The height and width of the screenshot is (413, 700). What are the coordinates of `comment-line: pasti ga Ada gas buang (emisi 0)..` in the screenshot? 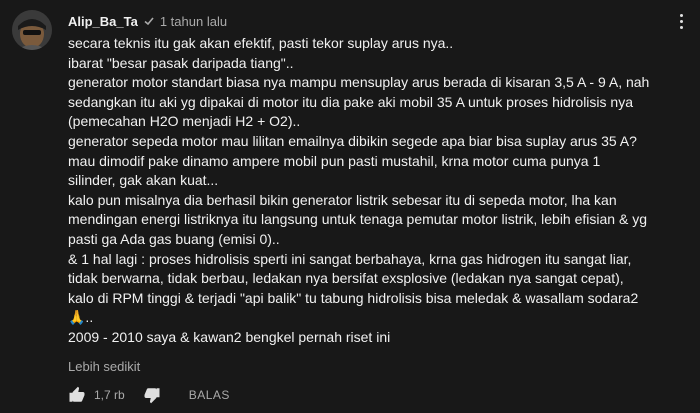 It's located at (174, 238).